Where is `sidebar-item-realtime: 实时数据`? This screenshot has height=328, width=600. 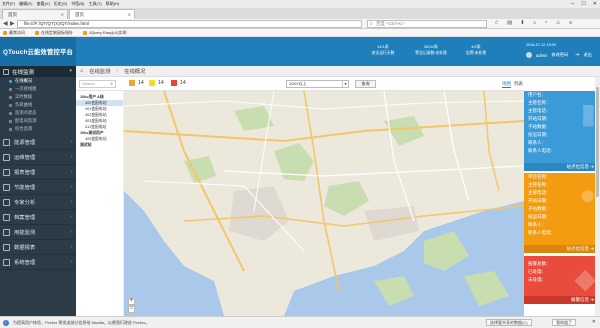 sidebar-item-realtime: 实时数据 is located at coordinates (38, 97).